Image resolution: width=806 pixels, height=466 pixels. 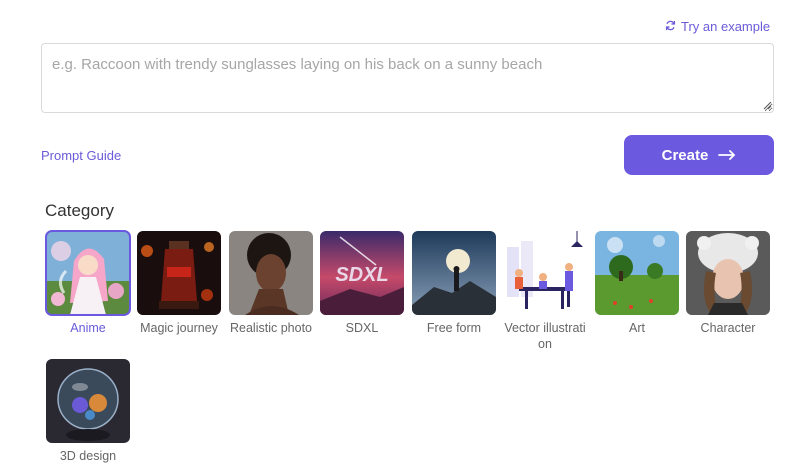 What do you see at coordinates (685, 155) in the screenshot?
I see `create-button-label: Create` at bounding box center [685, 155].